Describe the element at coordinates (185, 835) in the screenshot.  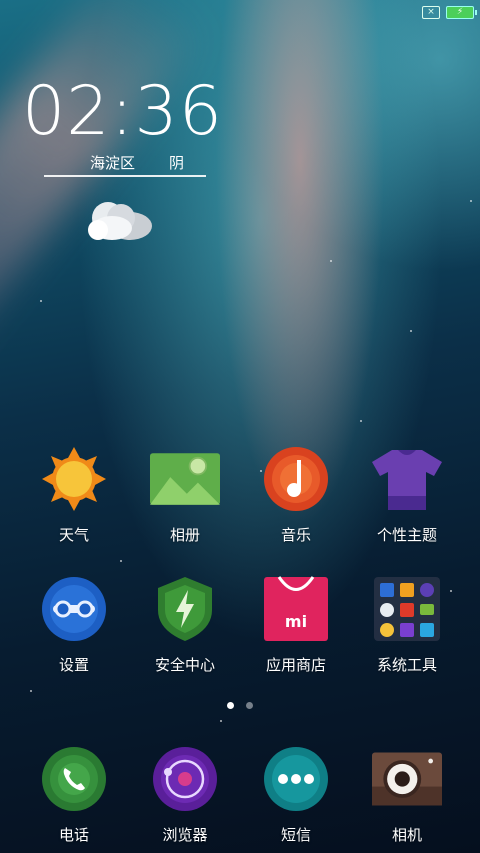
I see `app-label: 浏览器` at that location.